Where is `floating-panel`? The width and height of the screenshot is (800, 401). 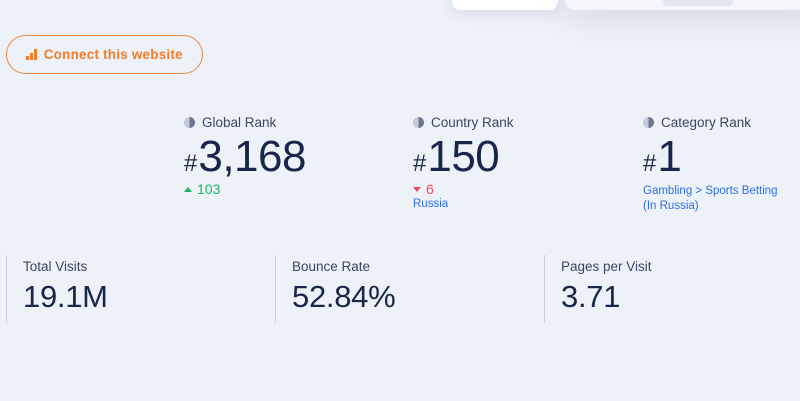 floating-panel is located at coordinates (682, 5).